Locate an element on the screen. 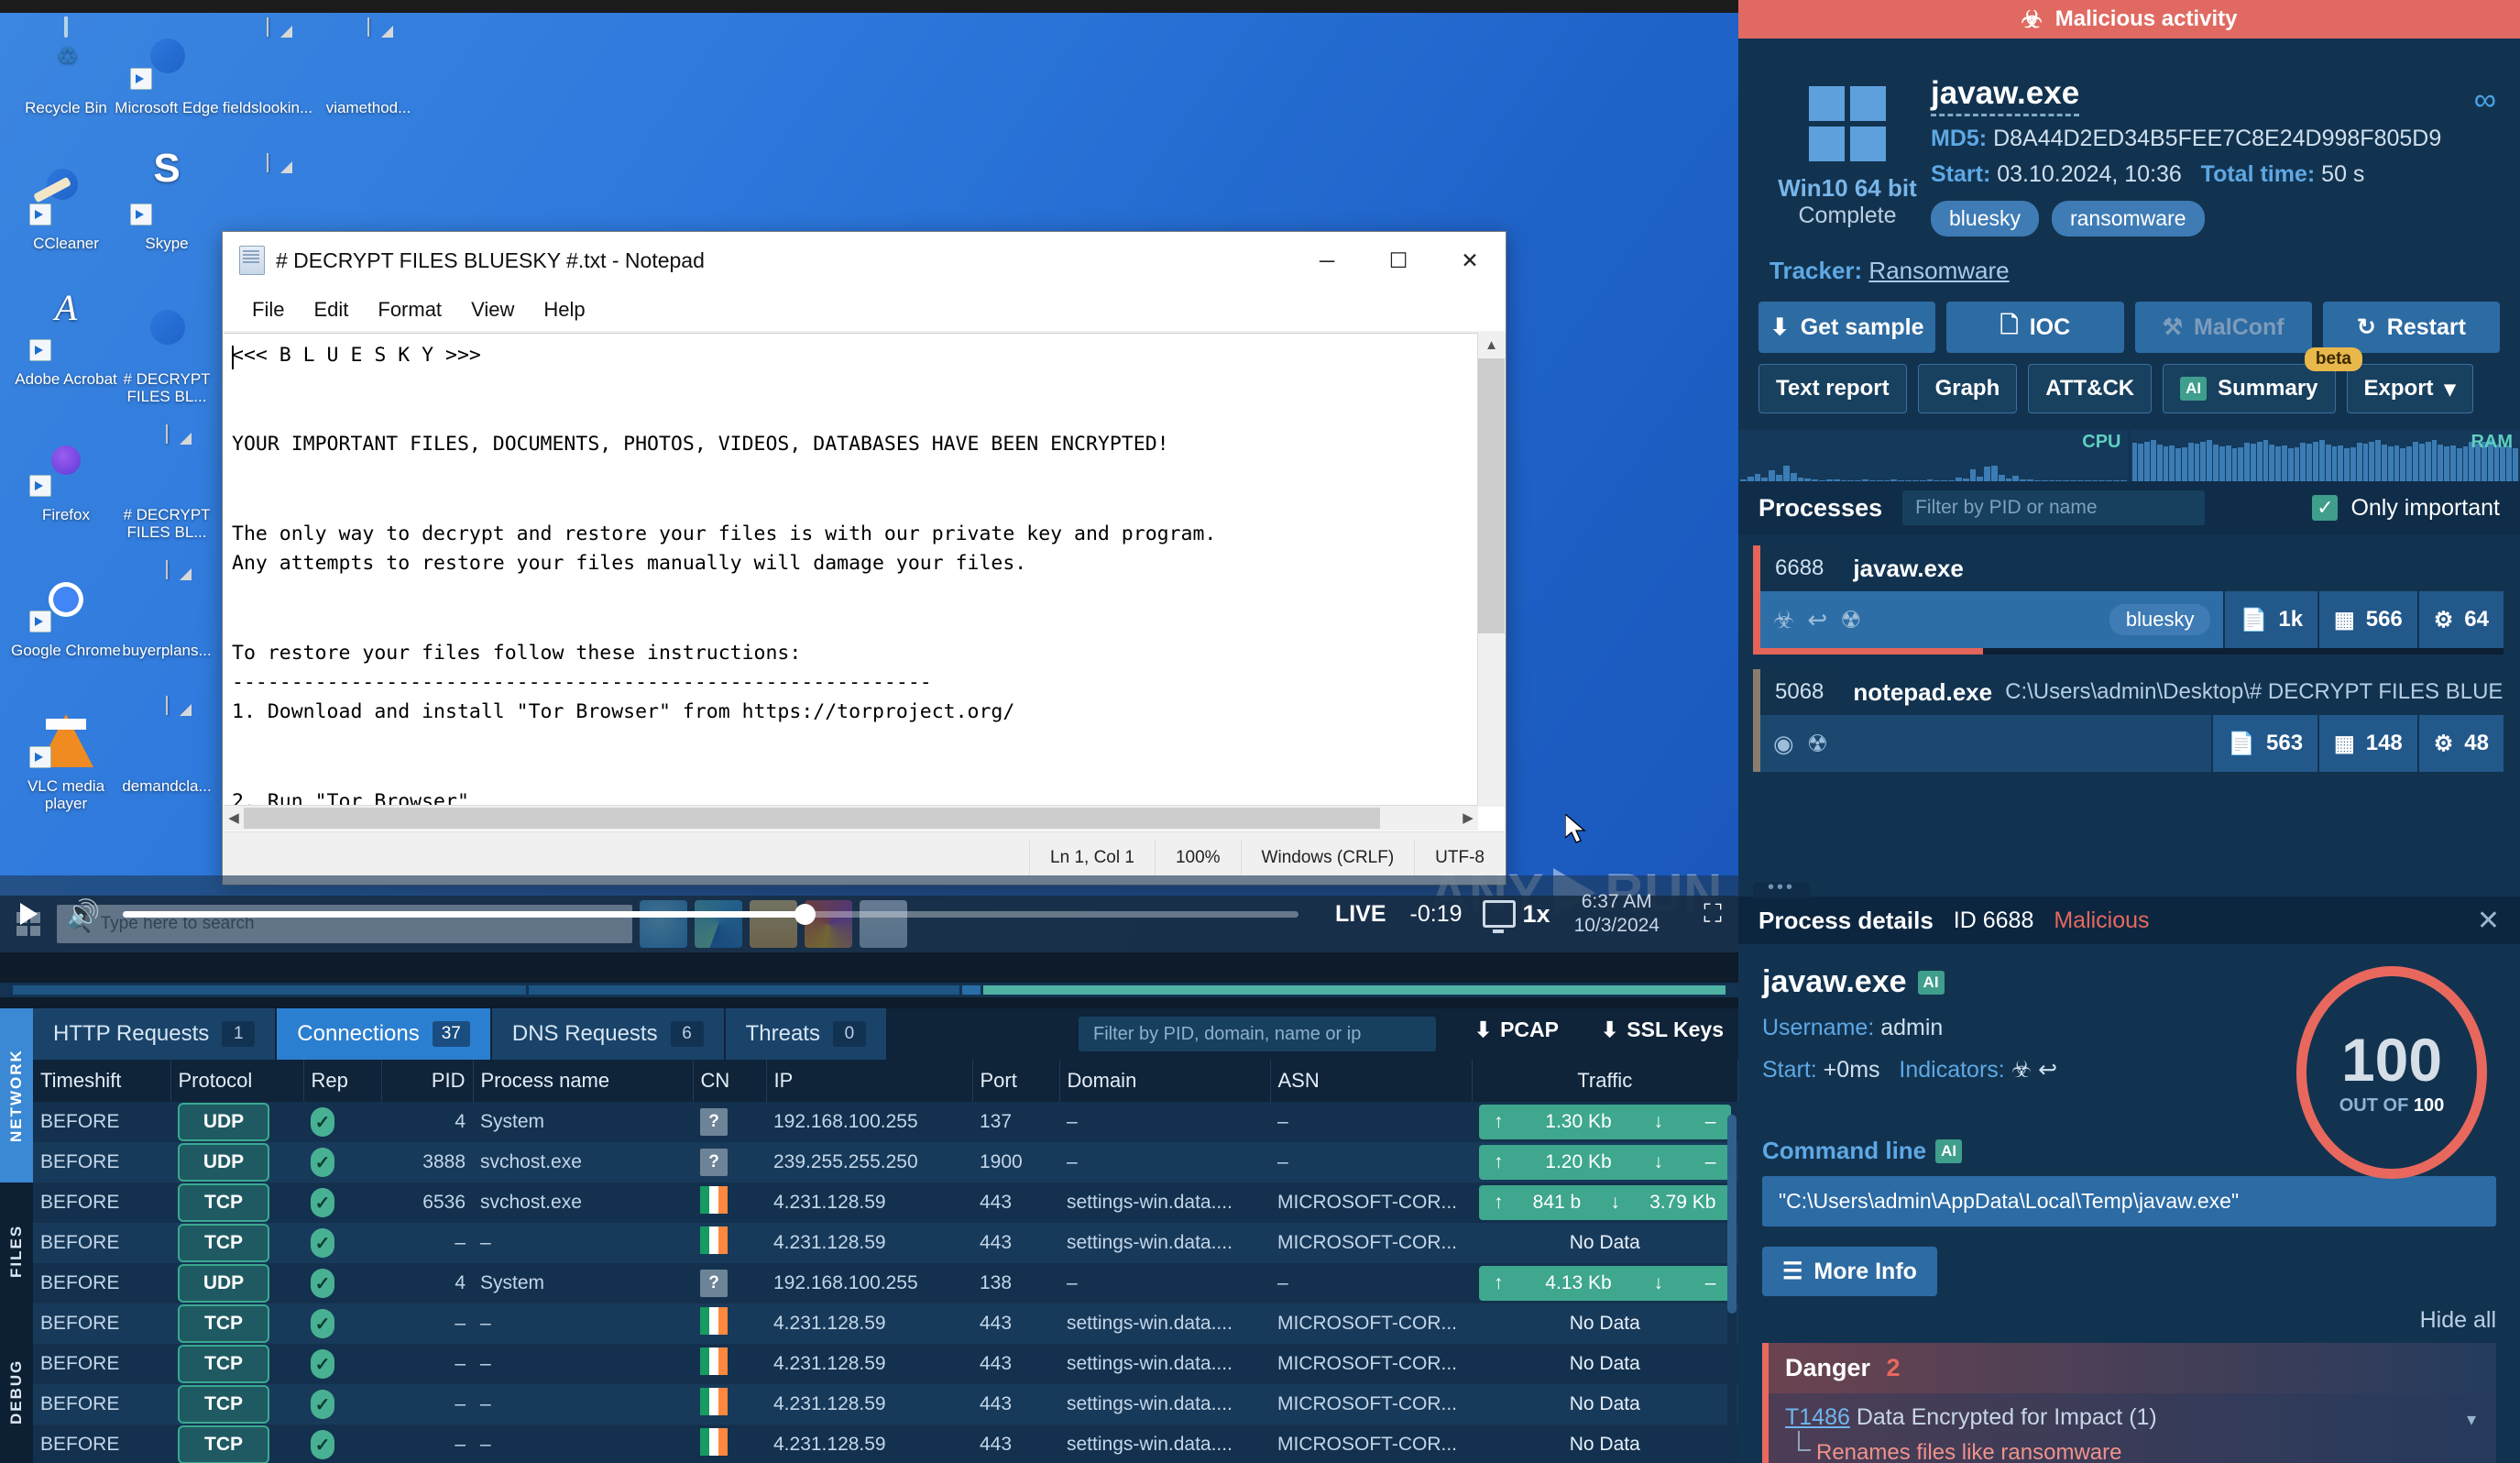  md5-value: D8A44D2ED34B5FEE7C8E24D998F805D9 is located at coordinates (2217, 138).